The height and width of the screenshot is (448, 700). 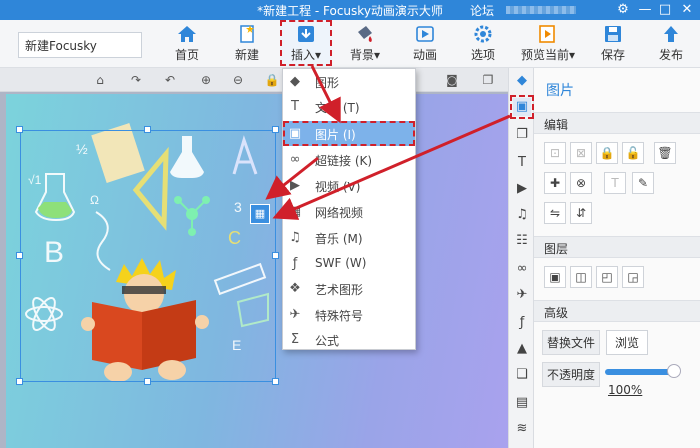 I want to click on opacity-slider-knob, so click(x=674, y=371).